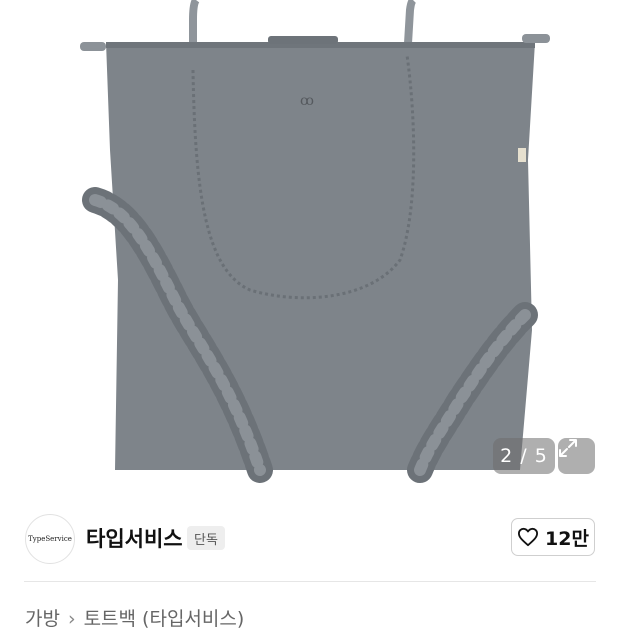 The height and width of the screenshot is (631, 620). I want to click on breadcrumb-item-category: 가방, so click(42, 619).